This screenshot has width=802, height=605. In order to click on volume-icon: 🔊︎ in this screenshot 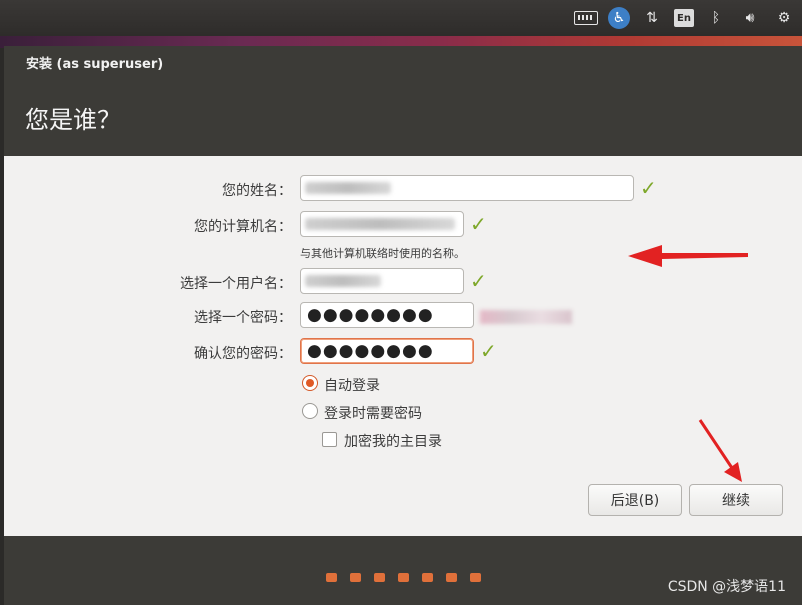, I will do `click(750, 18)`.